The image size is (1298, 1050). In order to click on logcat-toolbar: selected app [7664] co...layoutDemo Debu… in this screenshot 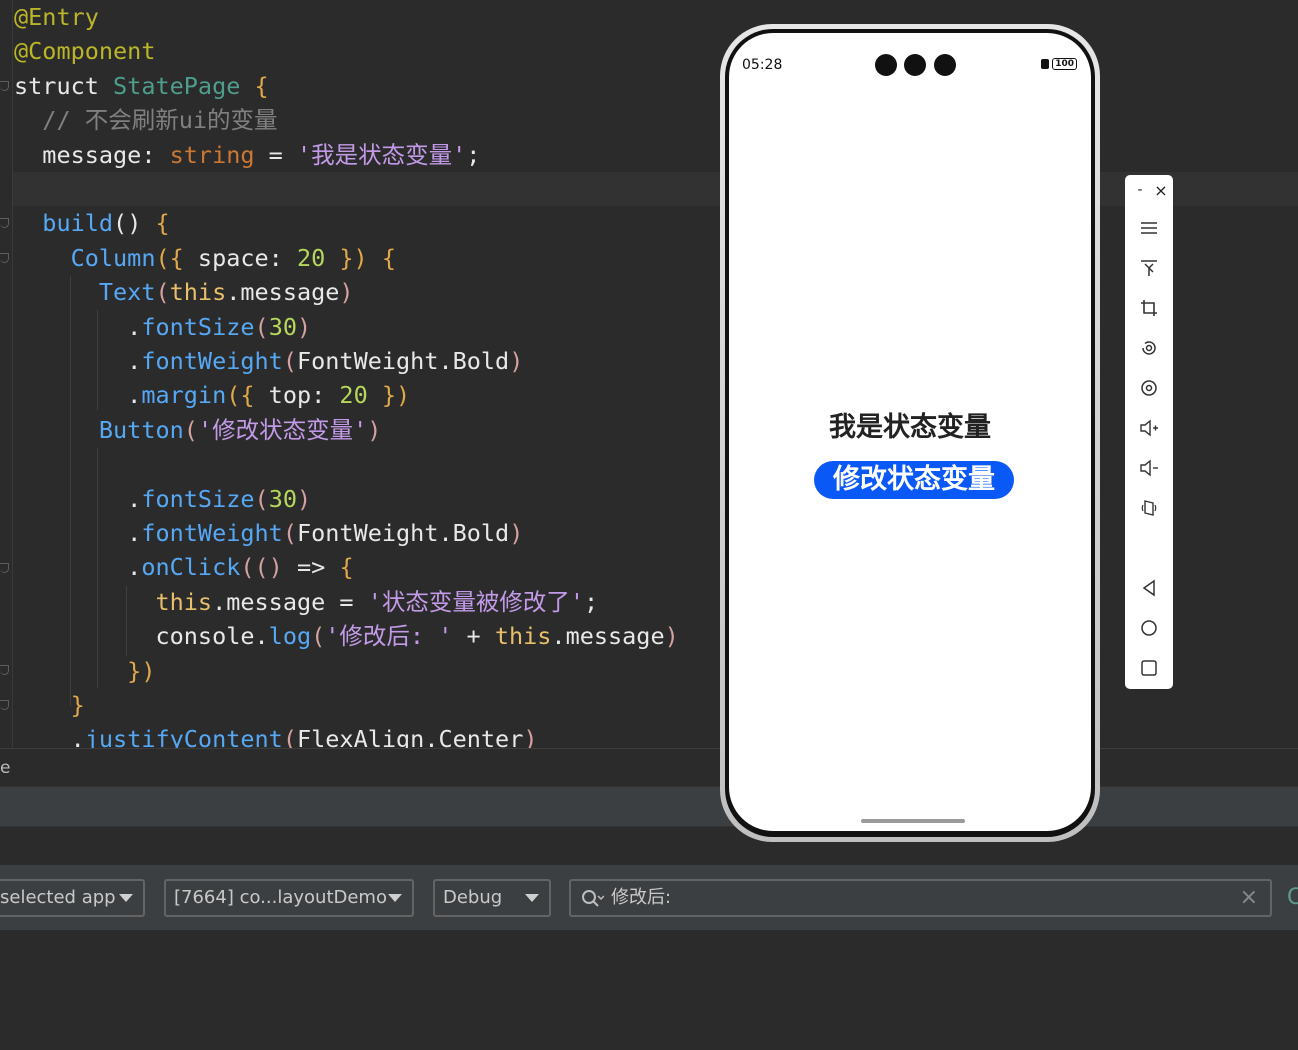, I will do `click(649, 898)`.